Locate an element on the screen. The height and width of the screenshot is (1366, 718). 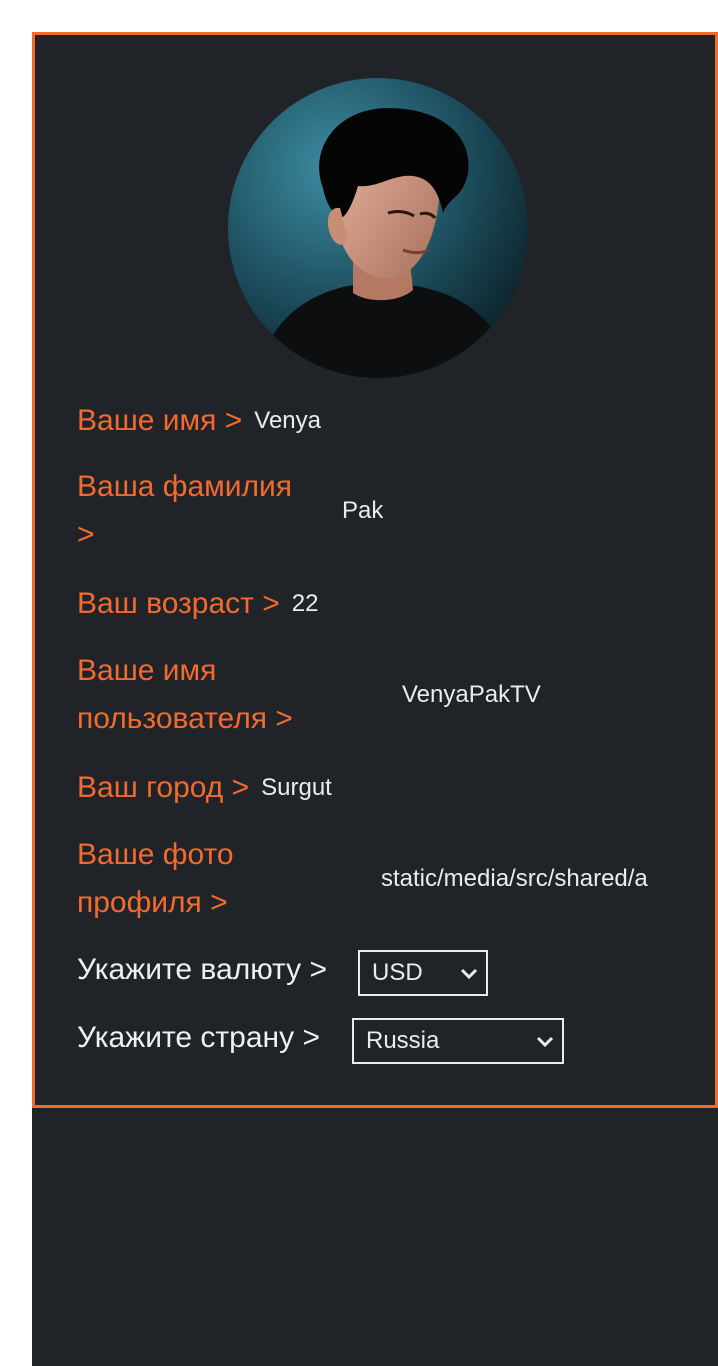
currency-row: Укажите валюту > is located at coordinates (202, 970).